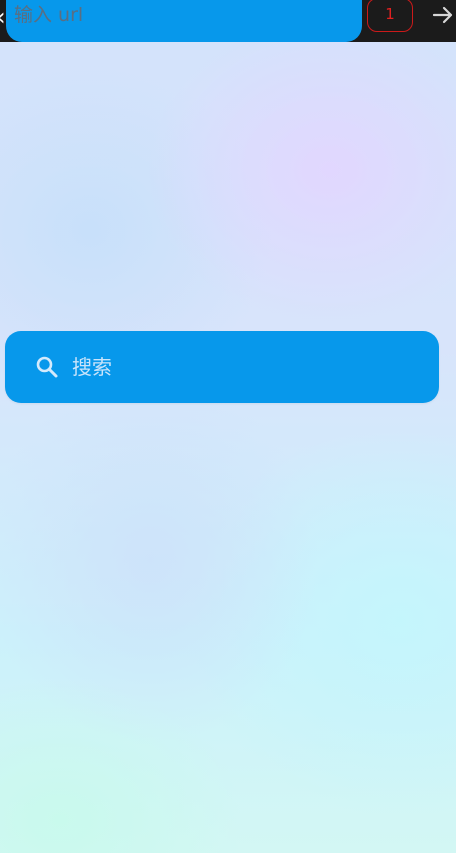 This screenshot has width=456, height=853. I want to click on tab-count-button: 1, so click(390, 16).